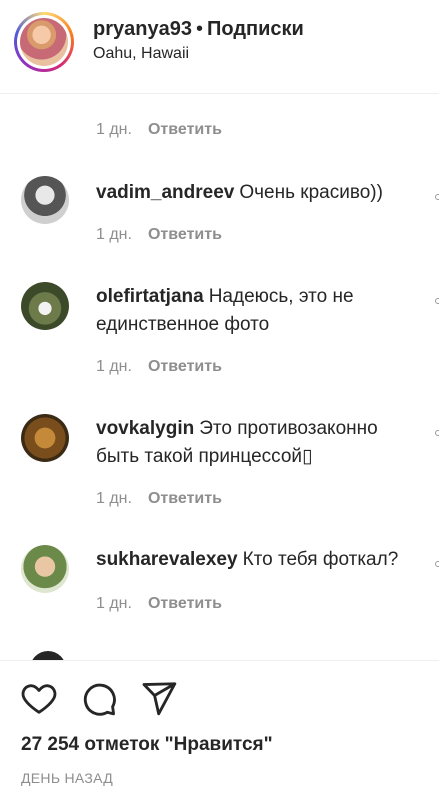 The width and height of the screenshot is (439, 795). What do you see at coordinates (311, 192) in the screenshot?
I see `comment-body: Очень красиво))` at bounding box center [311, 192].